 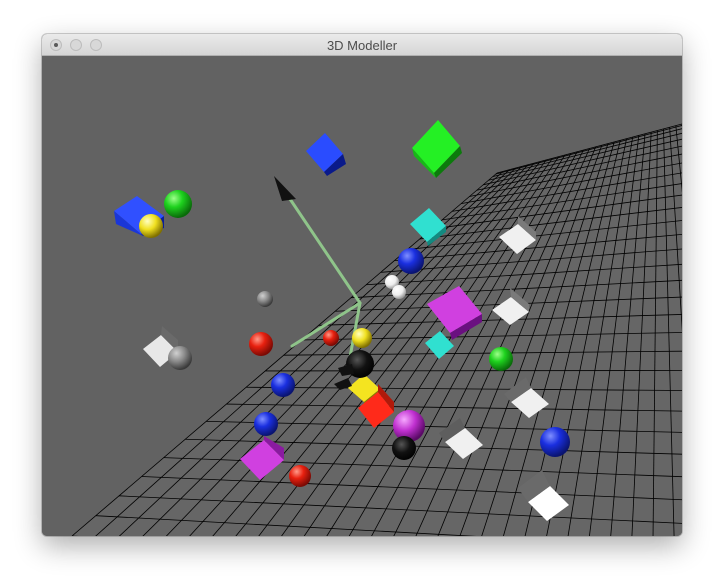 What do you see at coordinates (331, 338) in the screenshot?
I see `red-sphere-small` at bounding box center [331, 338].